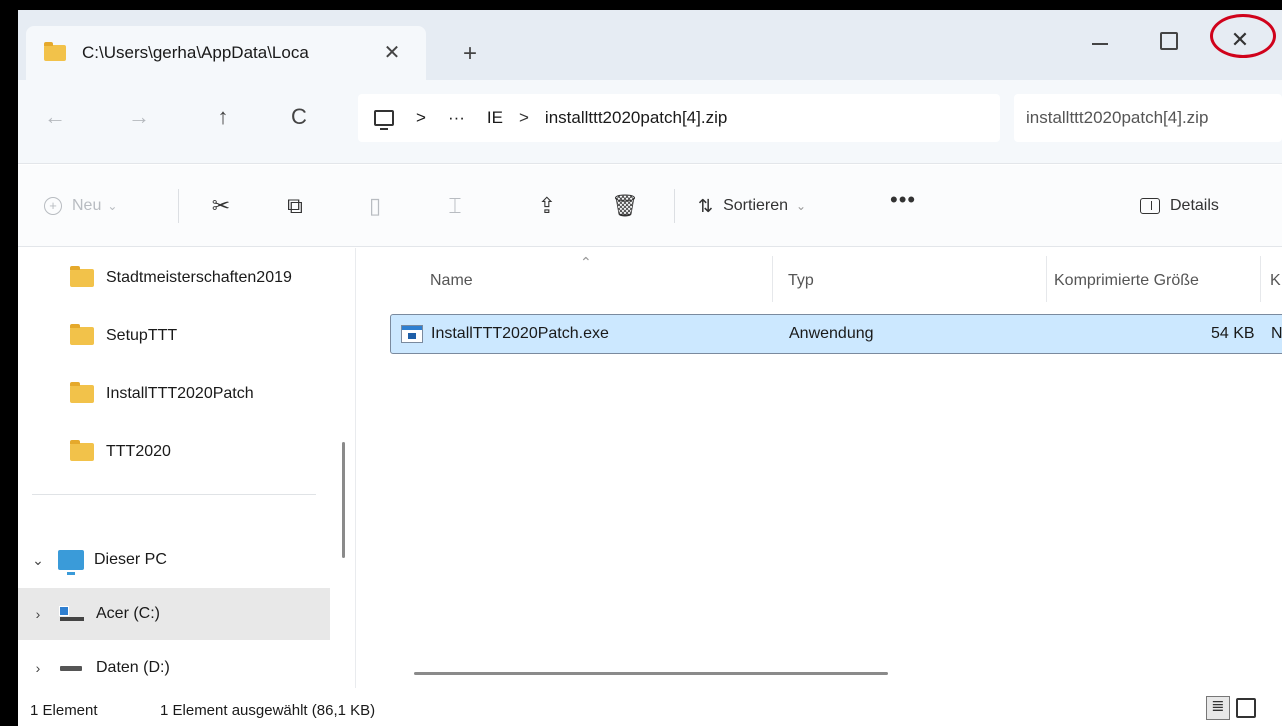 The width and height of the screenshot is (1282, 726). What do you see at coordinates (295, 206) in the screenshot?
I see `copy-icon: ⧉` at bounding box center [295, 206].